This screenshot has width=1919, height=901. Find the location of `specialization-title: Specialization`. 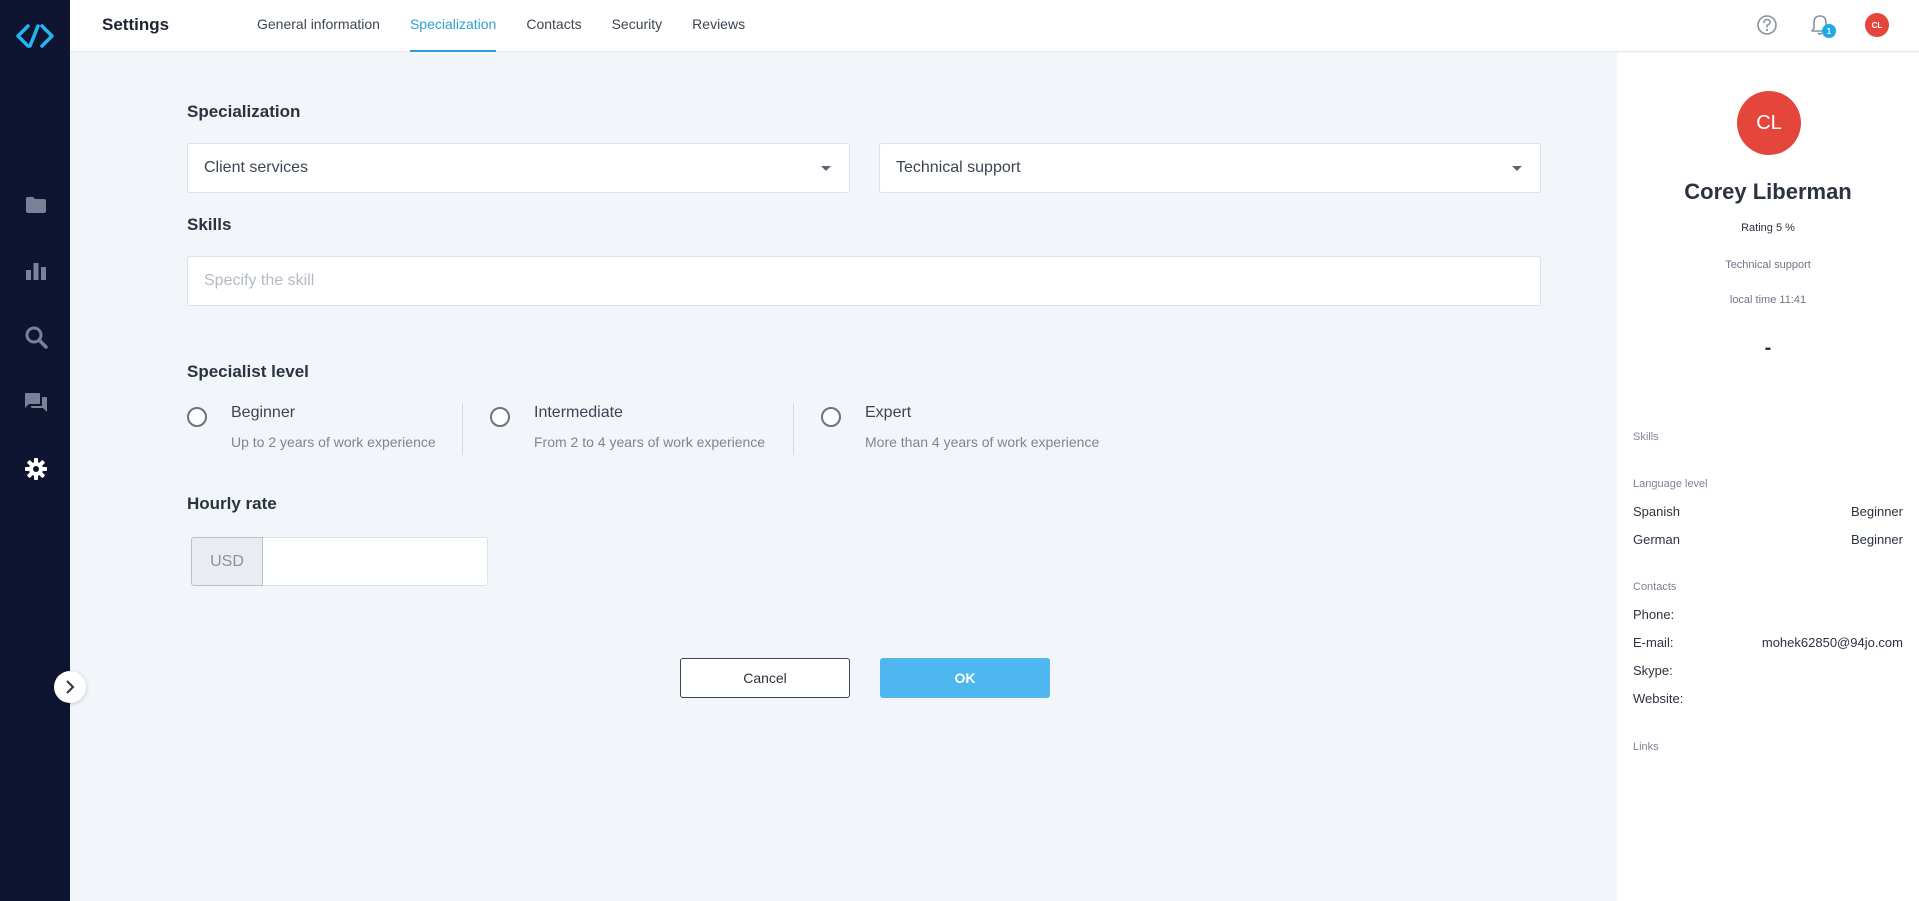

specialization-title: Specialization is located at coordinates (244, 111).